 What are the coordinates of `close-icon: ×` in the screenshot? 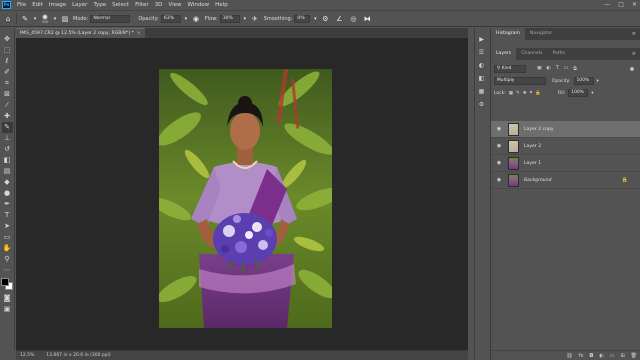 It's located at (139, 33).